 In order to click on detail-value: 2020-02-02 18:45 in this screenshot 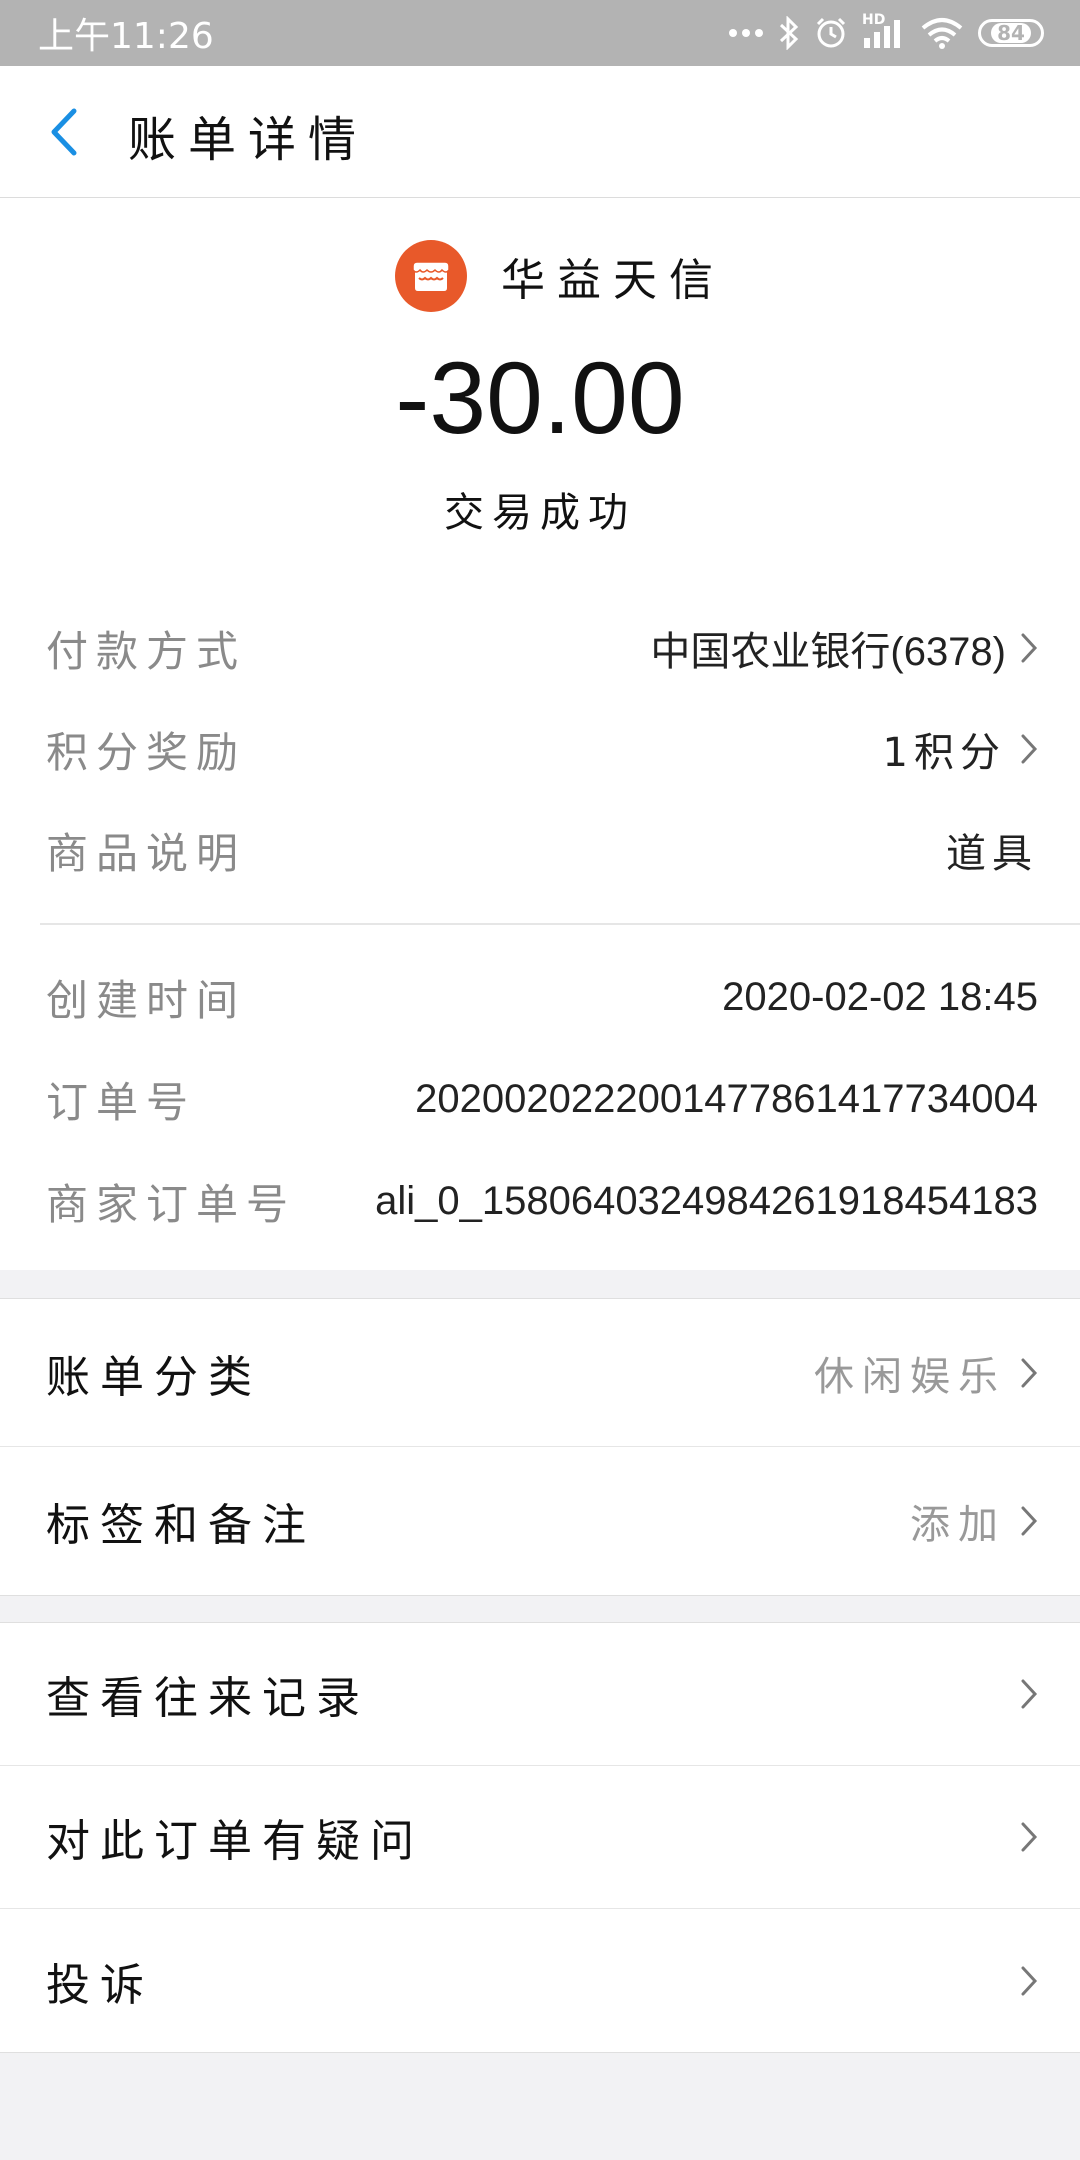, I will do `click(880, 996)`.